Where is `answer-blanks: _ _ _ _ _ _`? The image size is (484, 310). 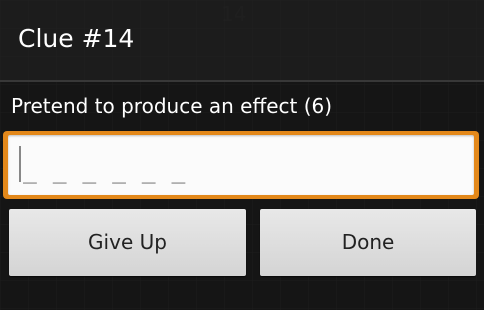
answer-blanks: _ _ _ _ _ _ is located at coordinates (105, 171).